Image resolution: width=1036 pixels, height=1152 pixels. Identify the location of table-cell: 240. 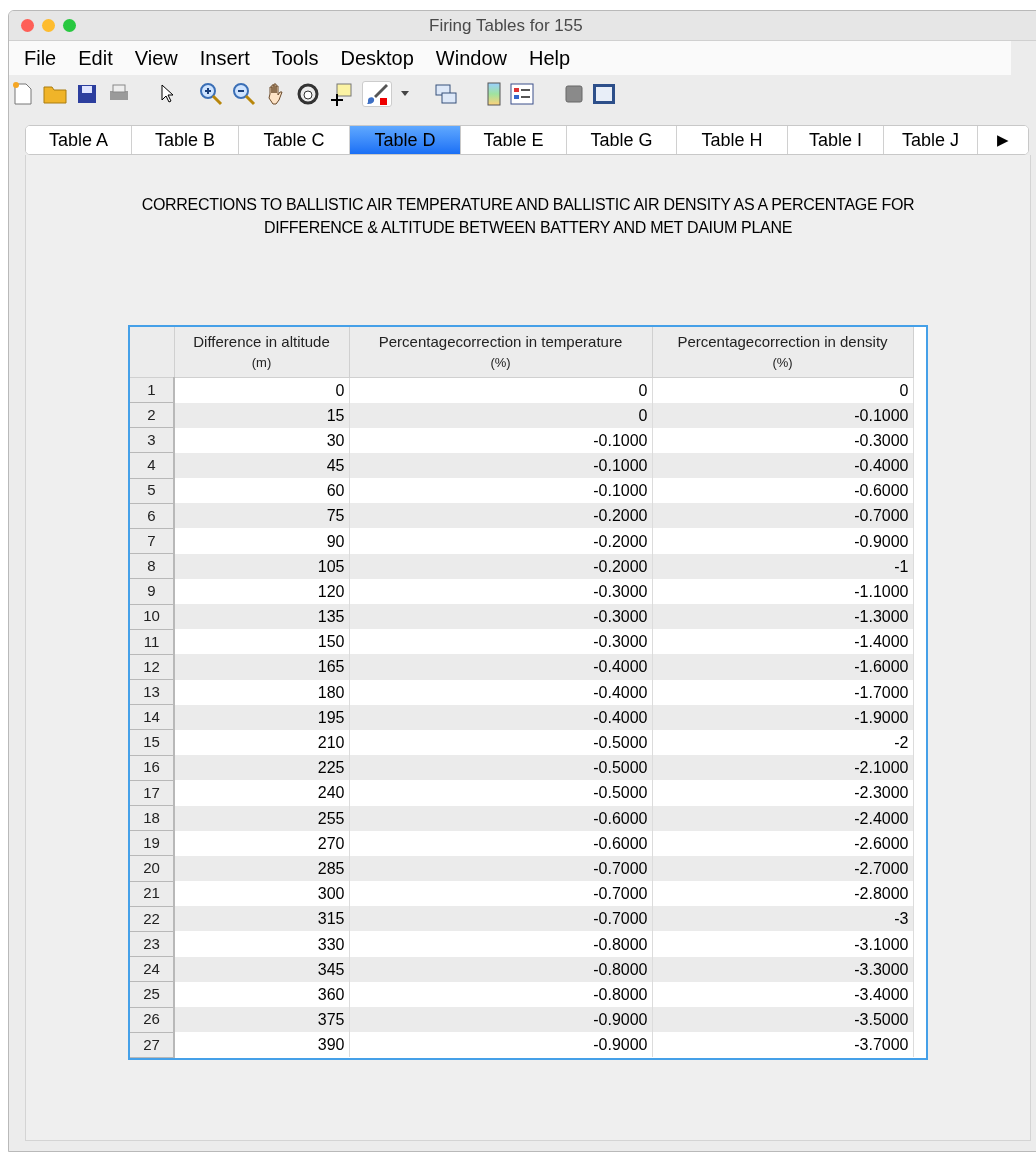
(261, 793).